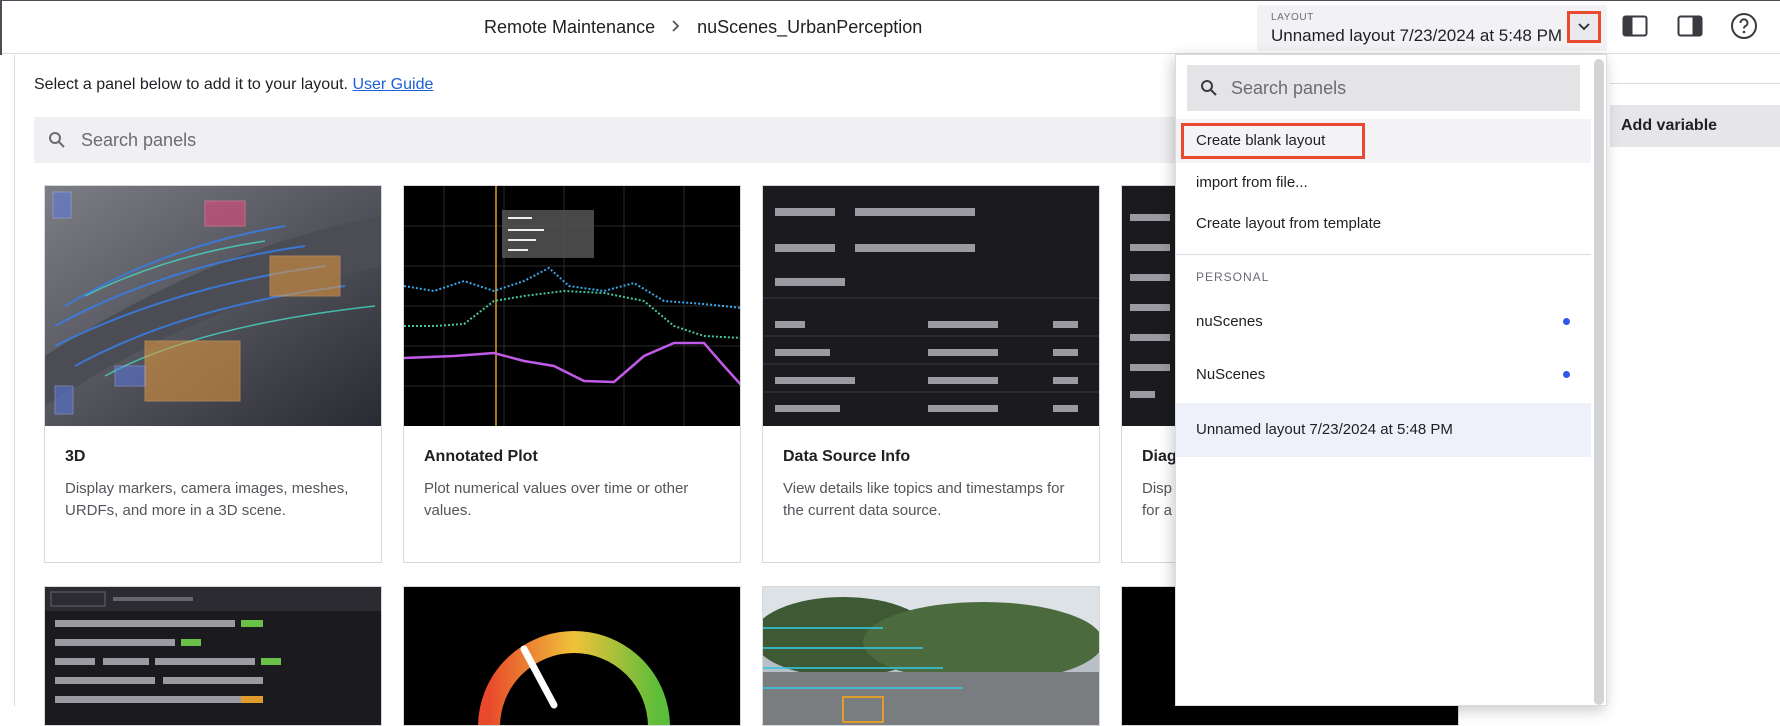  Describe the element at coordinates (1292, 17) in the screenshot. I see `layout-caption: LAYOUT` at that location.